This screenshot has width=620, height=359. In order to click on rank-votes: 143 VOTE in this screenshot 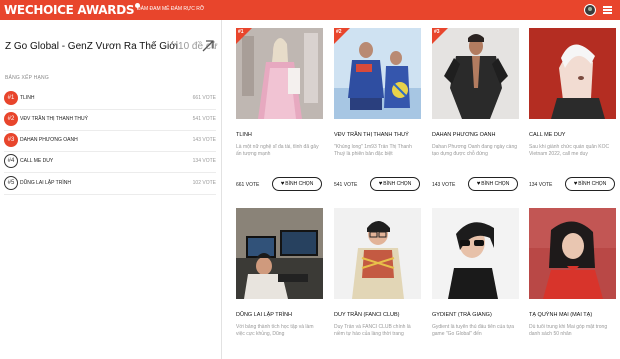, I will do `click(204, 140)`.